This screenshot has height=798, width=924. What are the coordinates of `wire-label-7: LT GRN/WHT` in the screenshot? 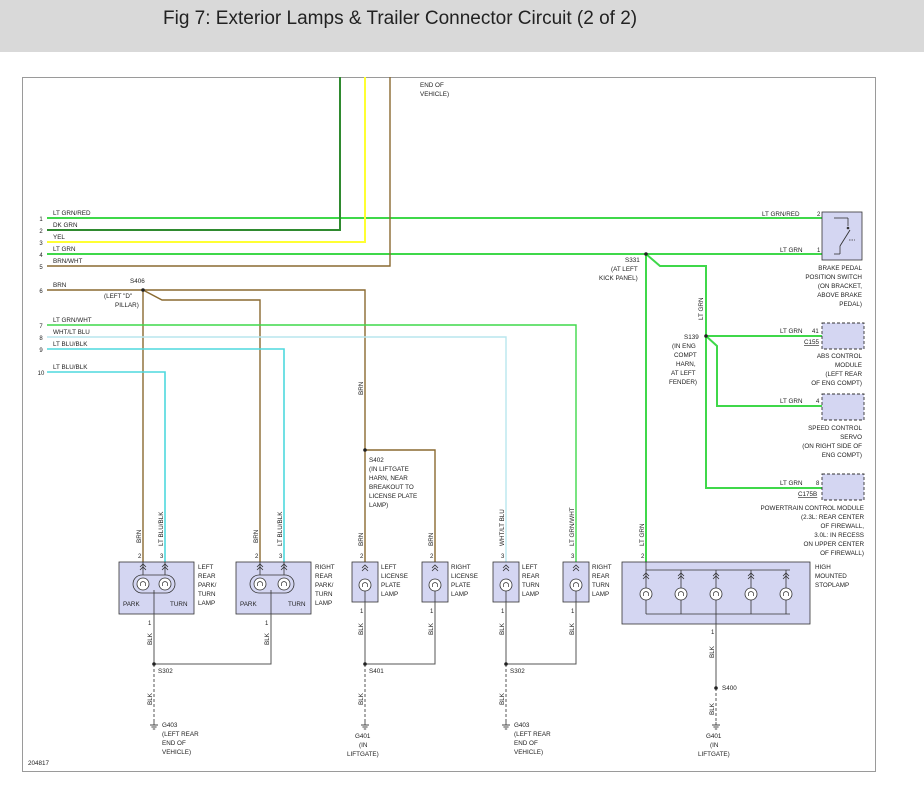 It's located at (72, 320).